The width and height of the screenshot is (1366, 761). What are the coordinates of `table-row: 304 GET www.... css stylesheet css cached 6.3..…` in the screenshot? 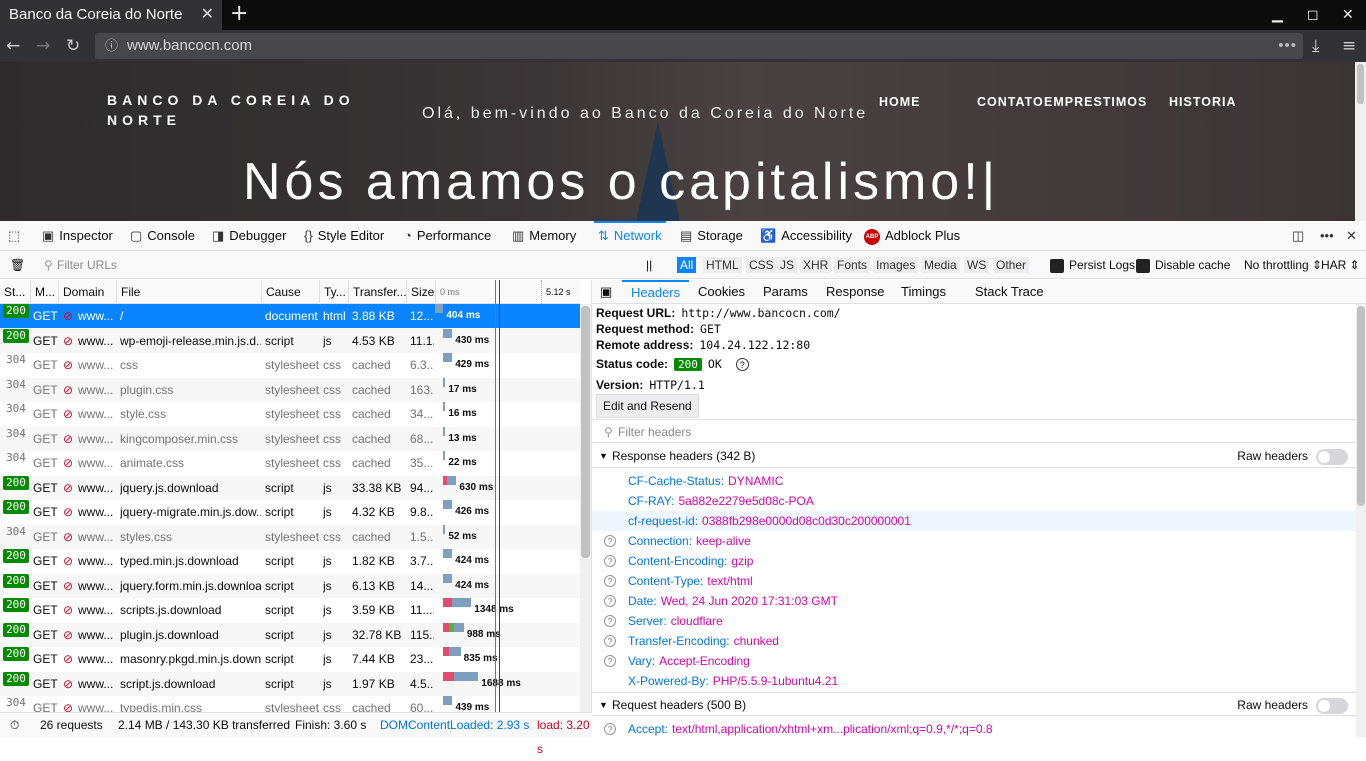 It's located at (290, 365).